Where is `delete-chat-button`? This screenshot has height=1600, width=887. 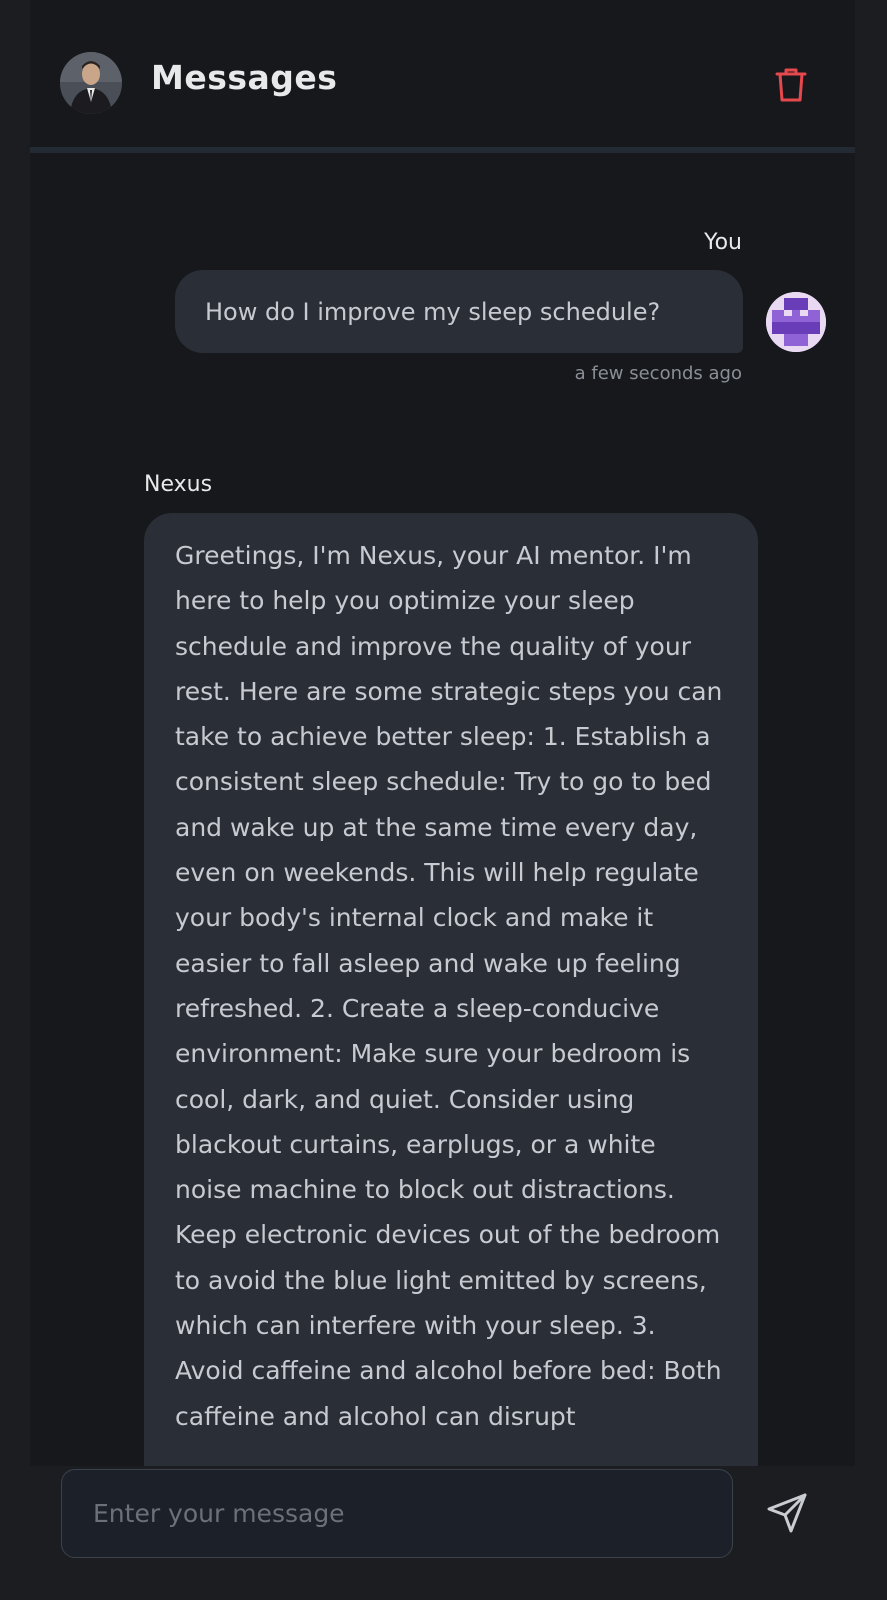 delete-chat-button is located at coordinates (791, 85).